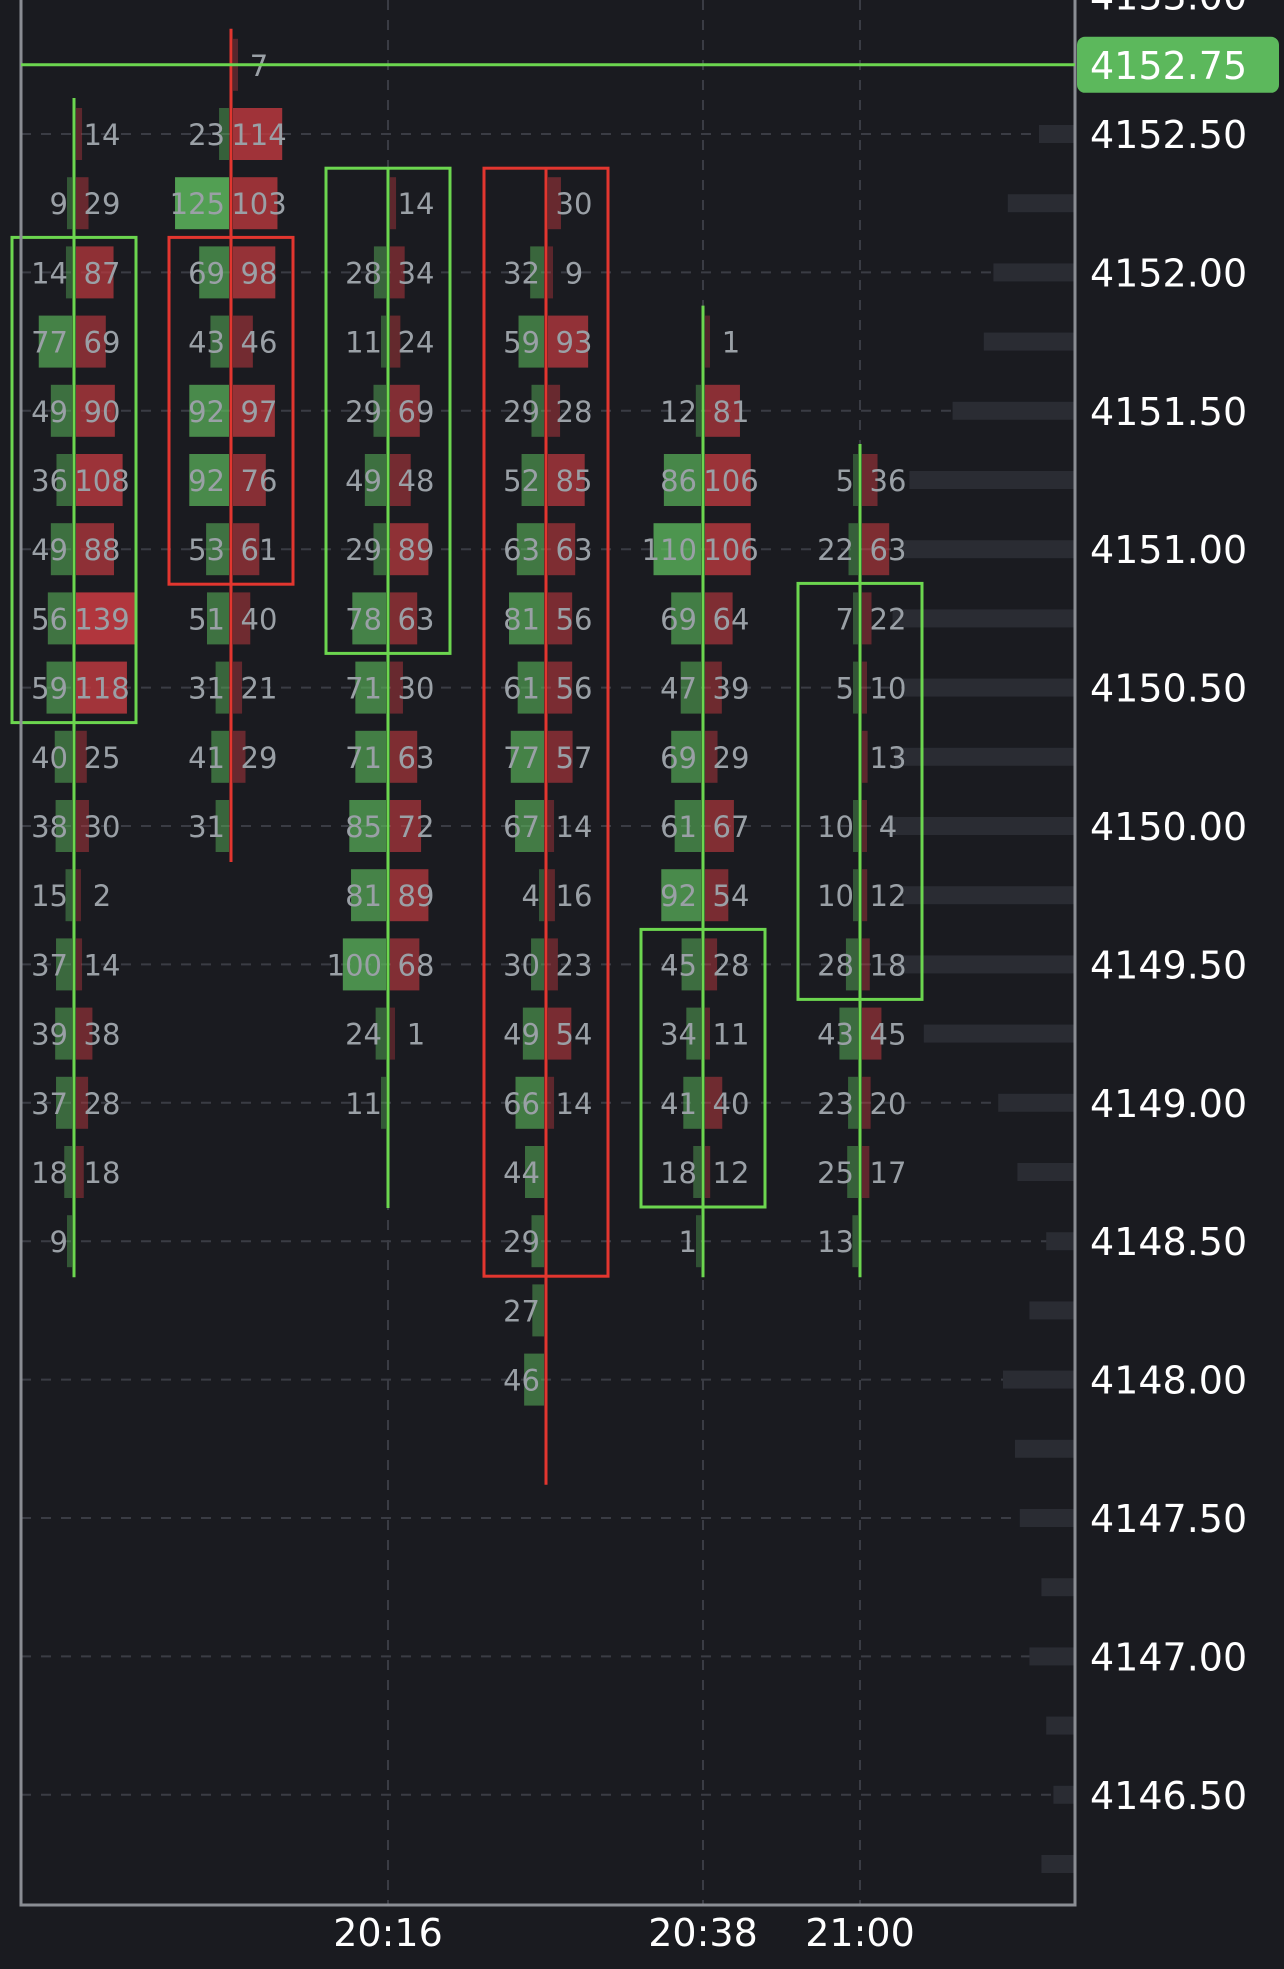 The height and width of the screenshot is (1969, 1284). Describe the element at coordinates (678, 481) in the screenshot. I see `bid-volume-label: 86` at that location.